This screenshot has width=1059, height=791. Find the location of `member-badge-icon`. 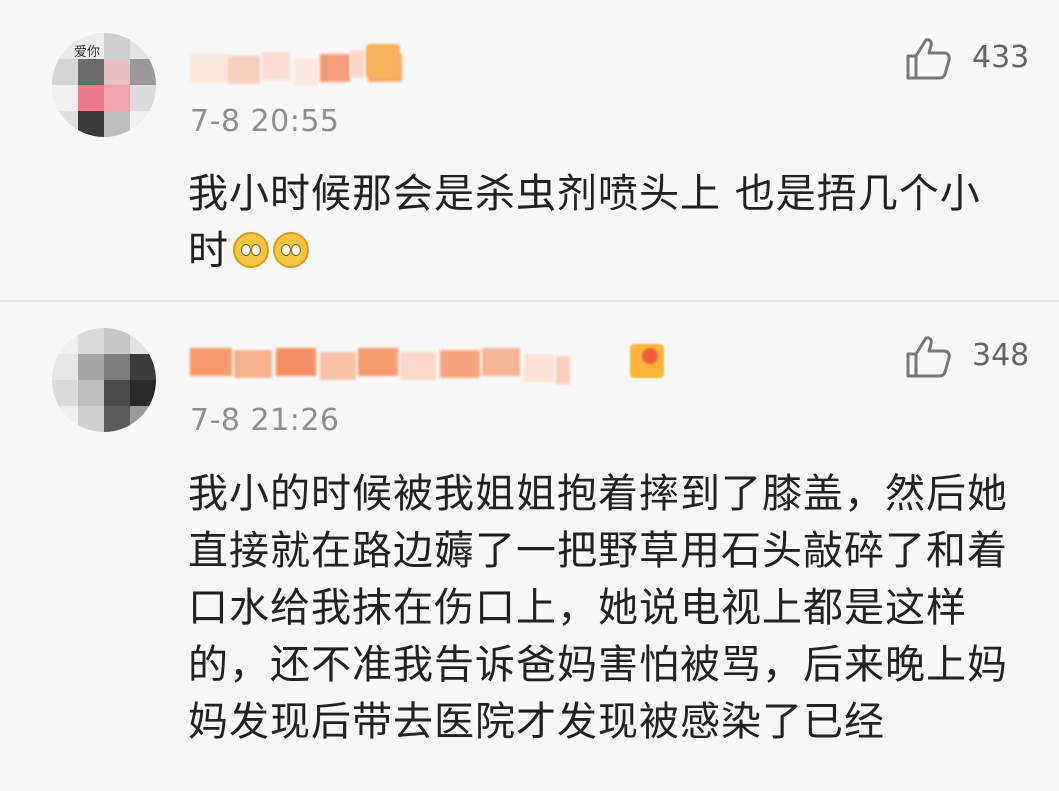

member-badge-icon is located at coordinates (383, 61).